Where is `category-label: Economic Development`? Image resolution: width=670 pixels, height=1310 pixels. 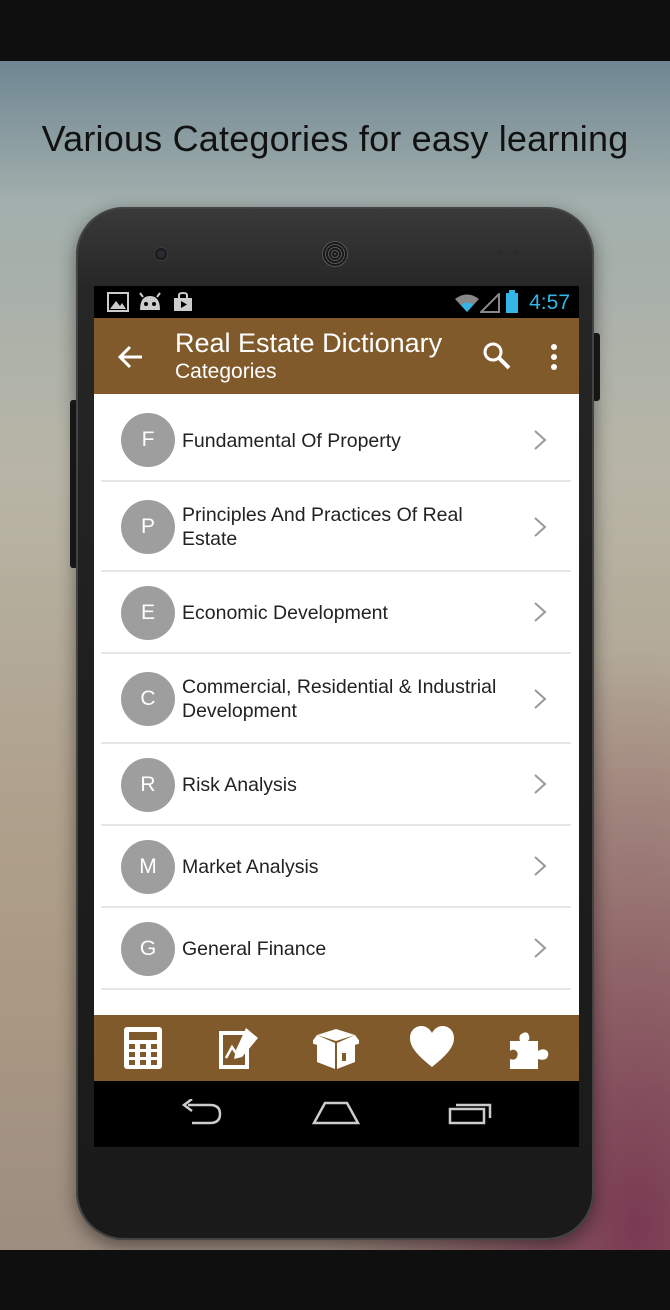 category-label: Economic Development is located at coordinates (285, 613).